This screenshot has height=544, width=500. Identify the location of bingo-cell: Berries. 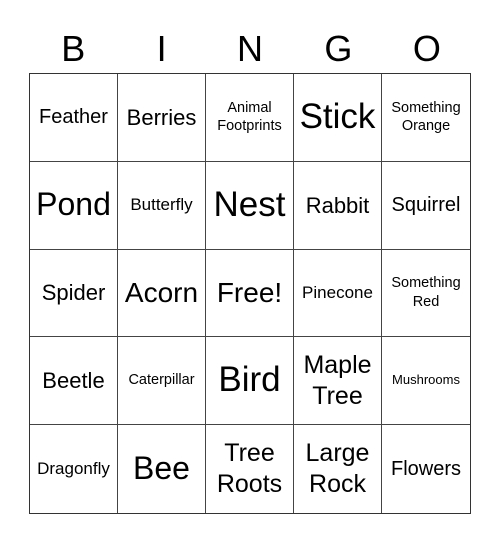
(162, 118).